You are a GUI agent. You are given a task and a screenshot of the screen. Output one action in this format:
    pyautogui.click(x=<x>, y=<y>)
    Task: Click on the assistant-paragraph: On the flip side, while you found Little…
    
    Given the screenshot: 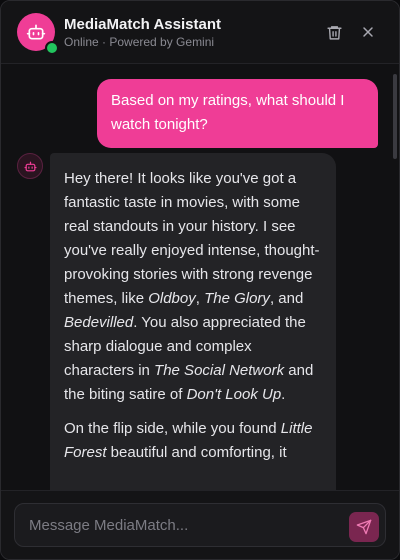 What is the action you would take?
    pyautogui.click(x=193, y=441)
    